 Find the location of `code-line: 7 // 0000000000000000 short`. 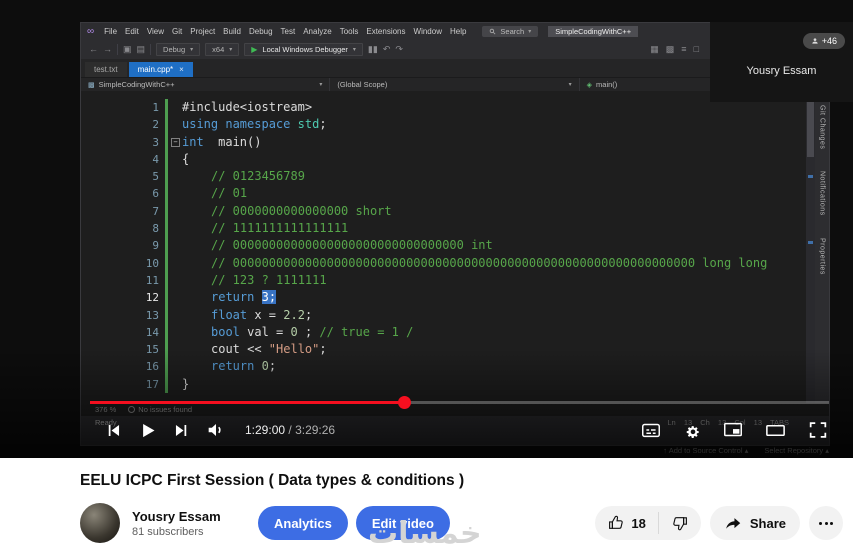

code-line: 7 // 0000000000000000 short is located at coordinates (443, 211).